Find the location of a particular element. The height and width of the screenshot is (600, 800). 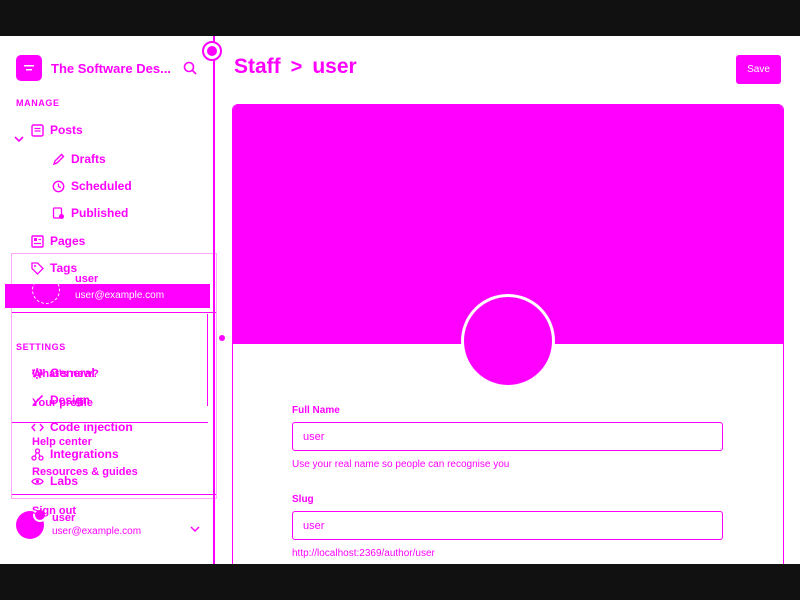

popup-avatar is located at coordinates (46, 290).